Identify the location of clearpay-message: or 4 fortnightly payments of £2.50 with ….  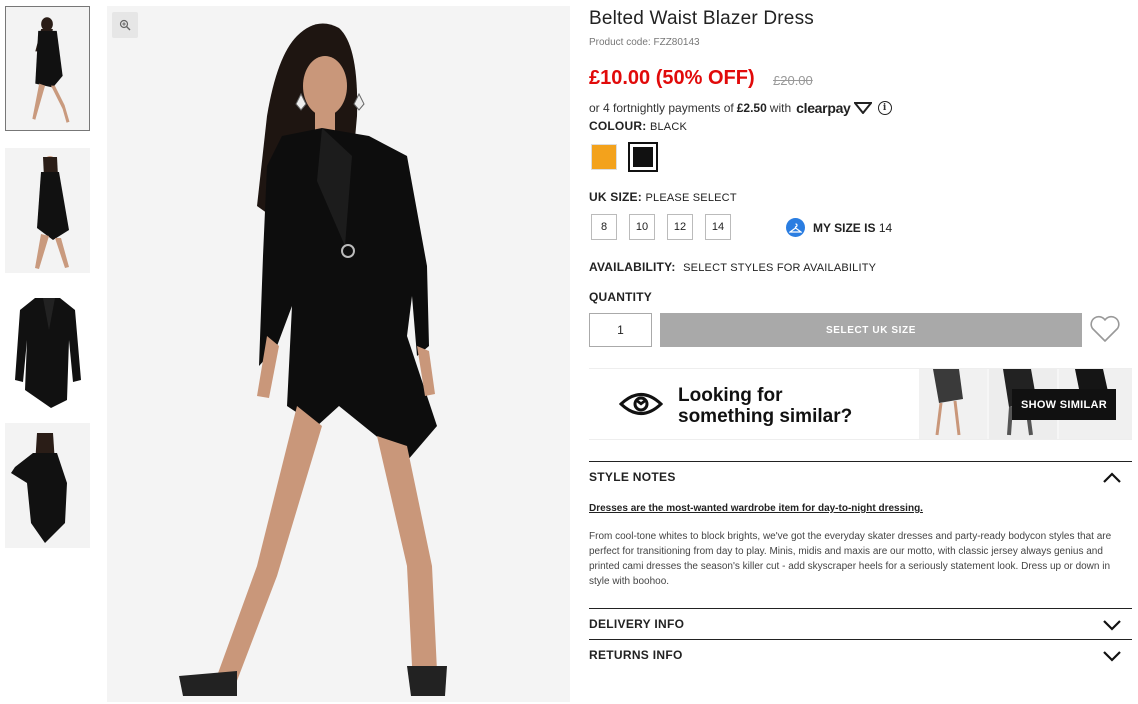
(740, 108).